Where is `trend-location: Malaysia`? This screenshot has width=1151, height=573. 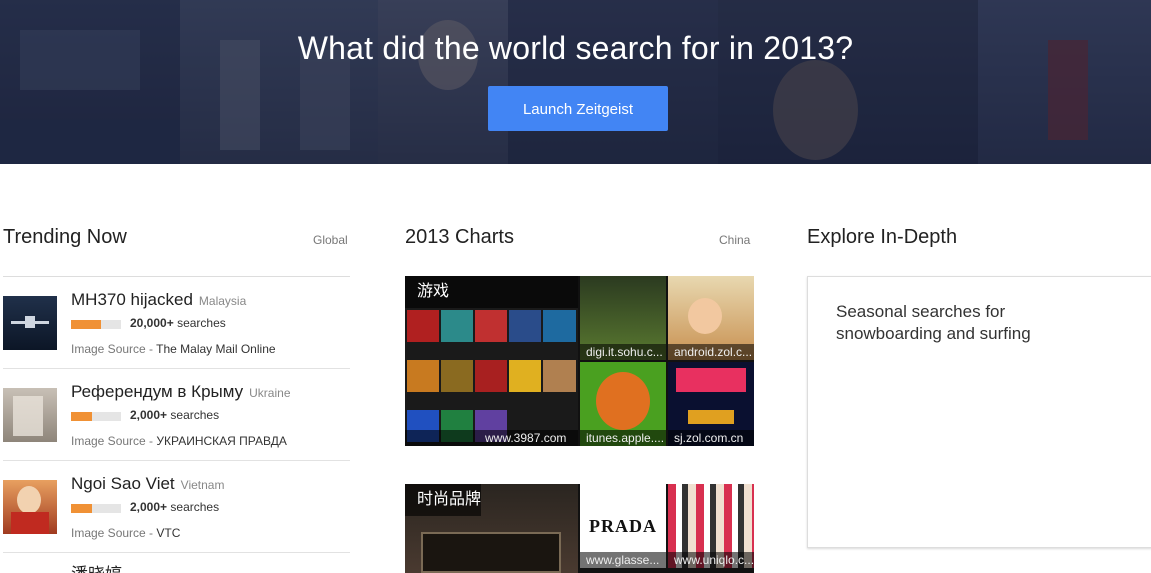
trend-location: Malaysia is located at coordinates (222, 301).